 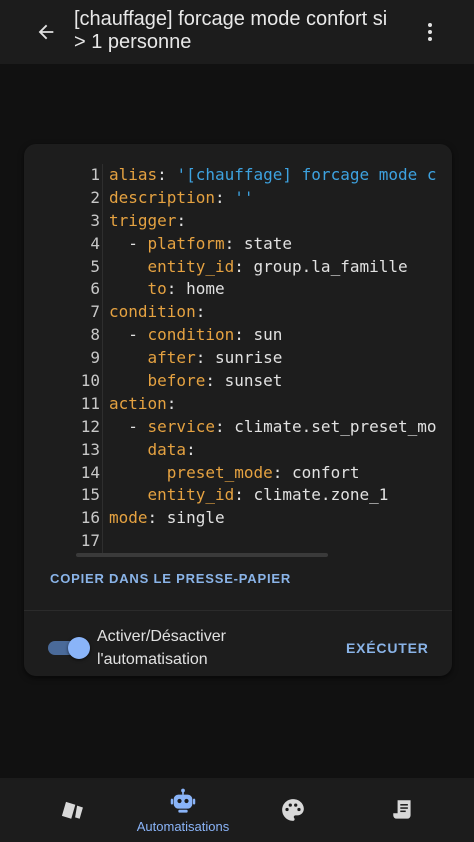 I want to click on palette-icon, so click(x=293, y=810).